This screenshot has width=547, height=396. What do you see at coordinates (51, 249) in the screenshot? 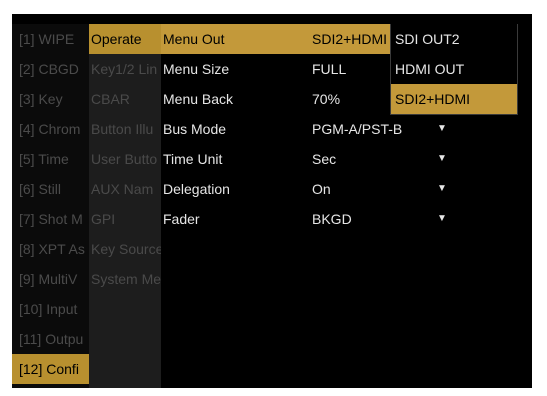
I see `category-menu-item: [8] XPT As` at bounding box center [51, 249].